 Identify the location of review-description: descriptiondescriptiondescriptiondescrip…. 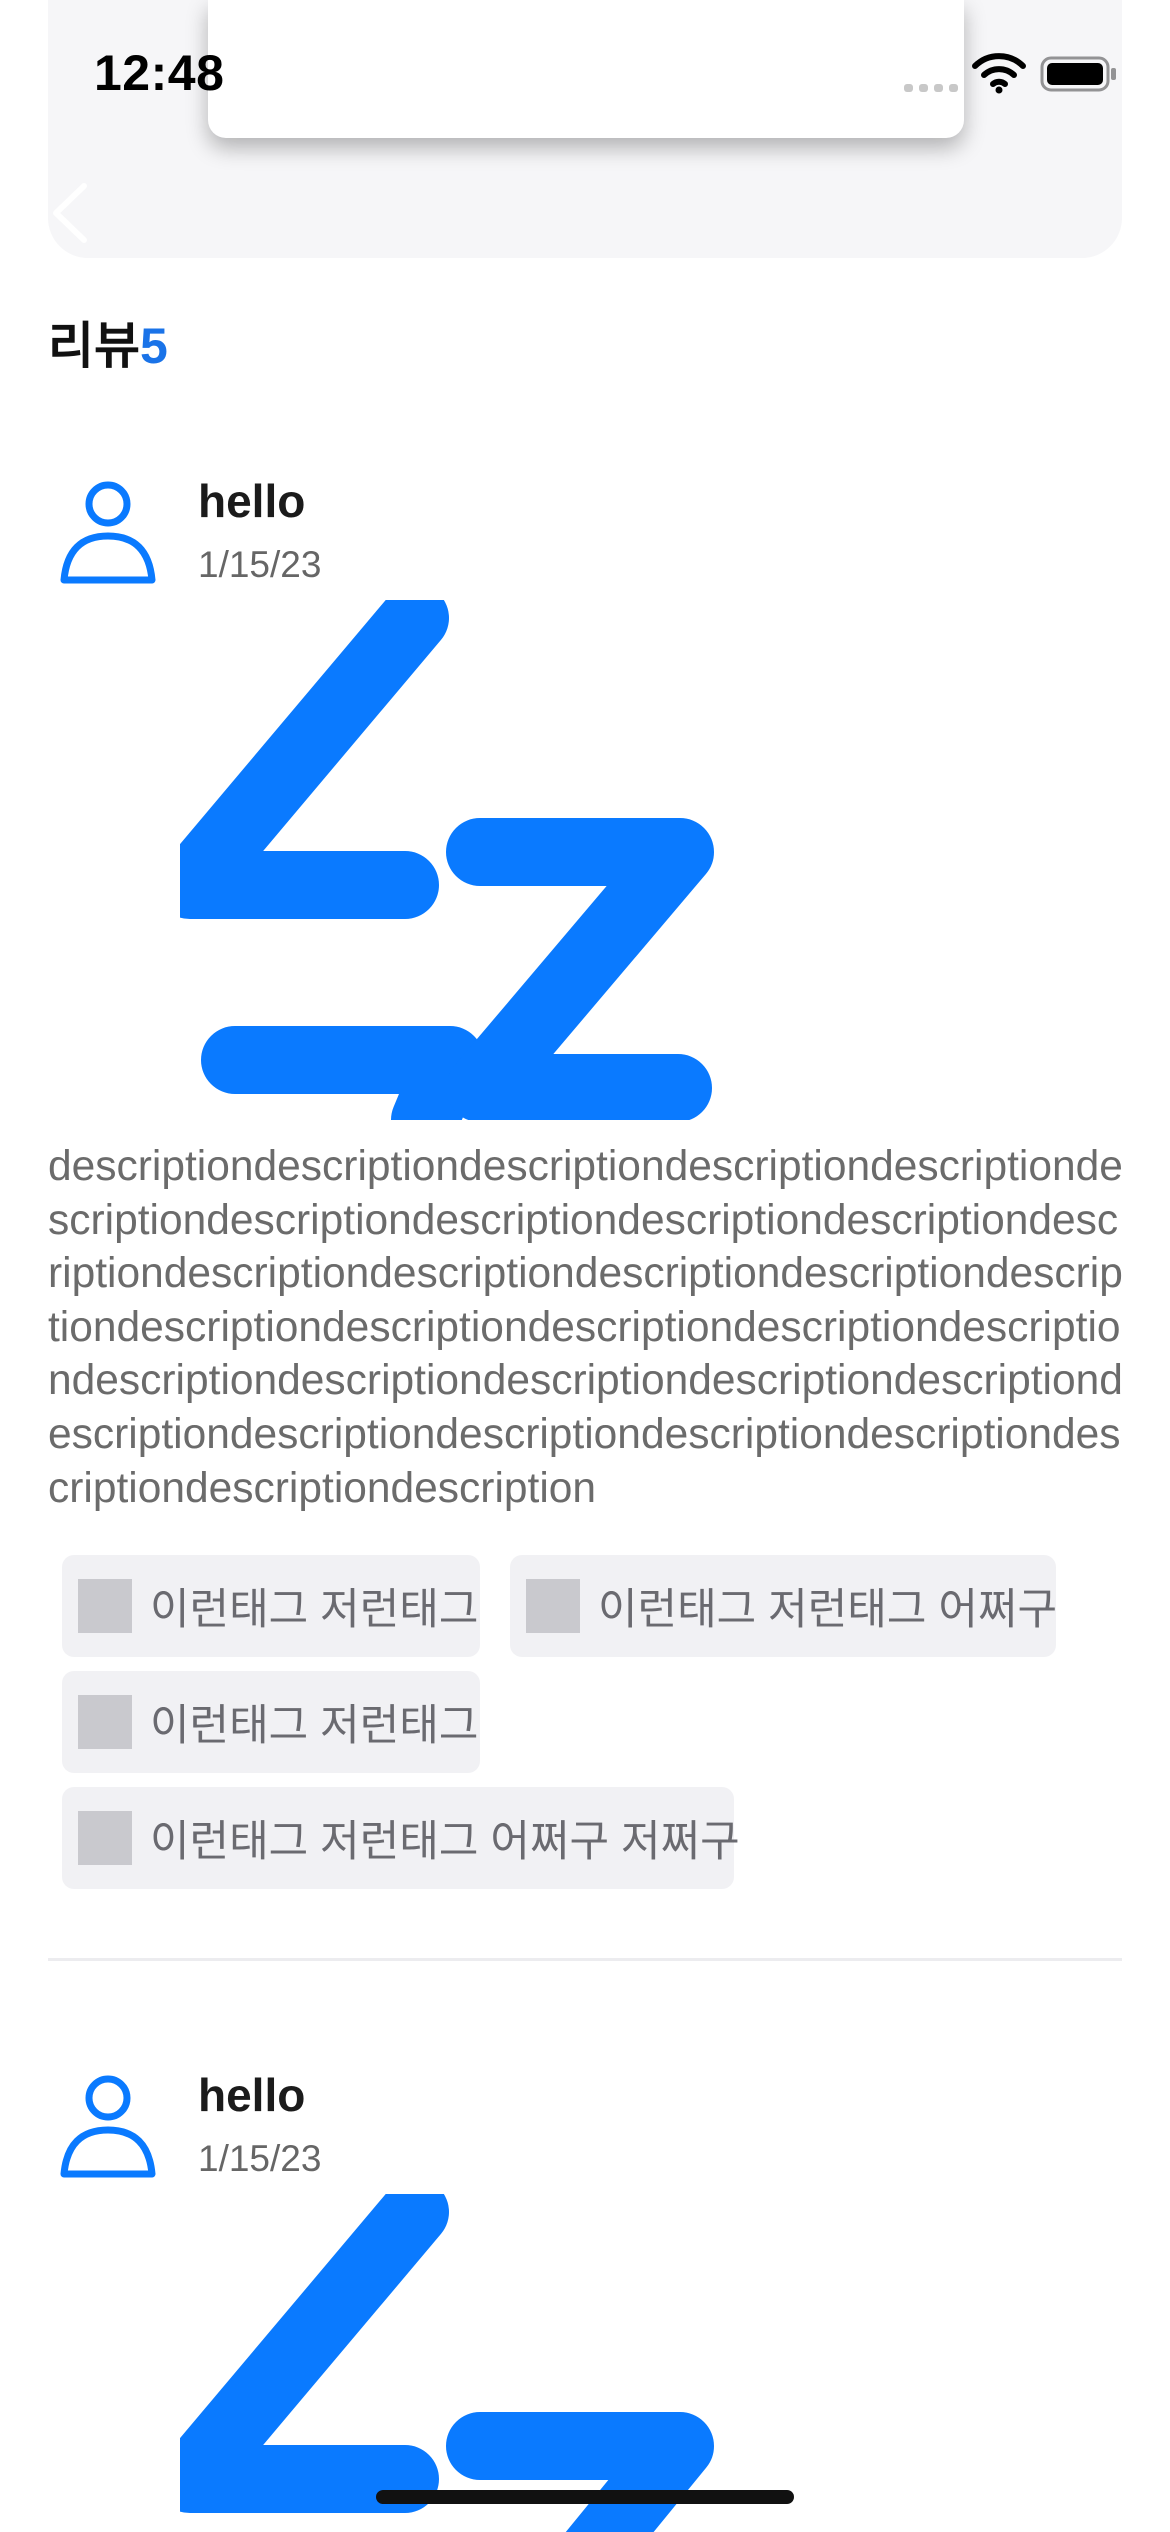
(585, 1327).